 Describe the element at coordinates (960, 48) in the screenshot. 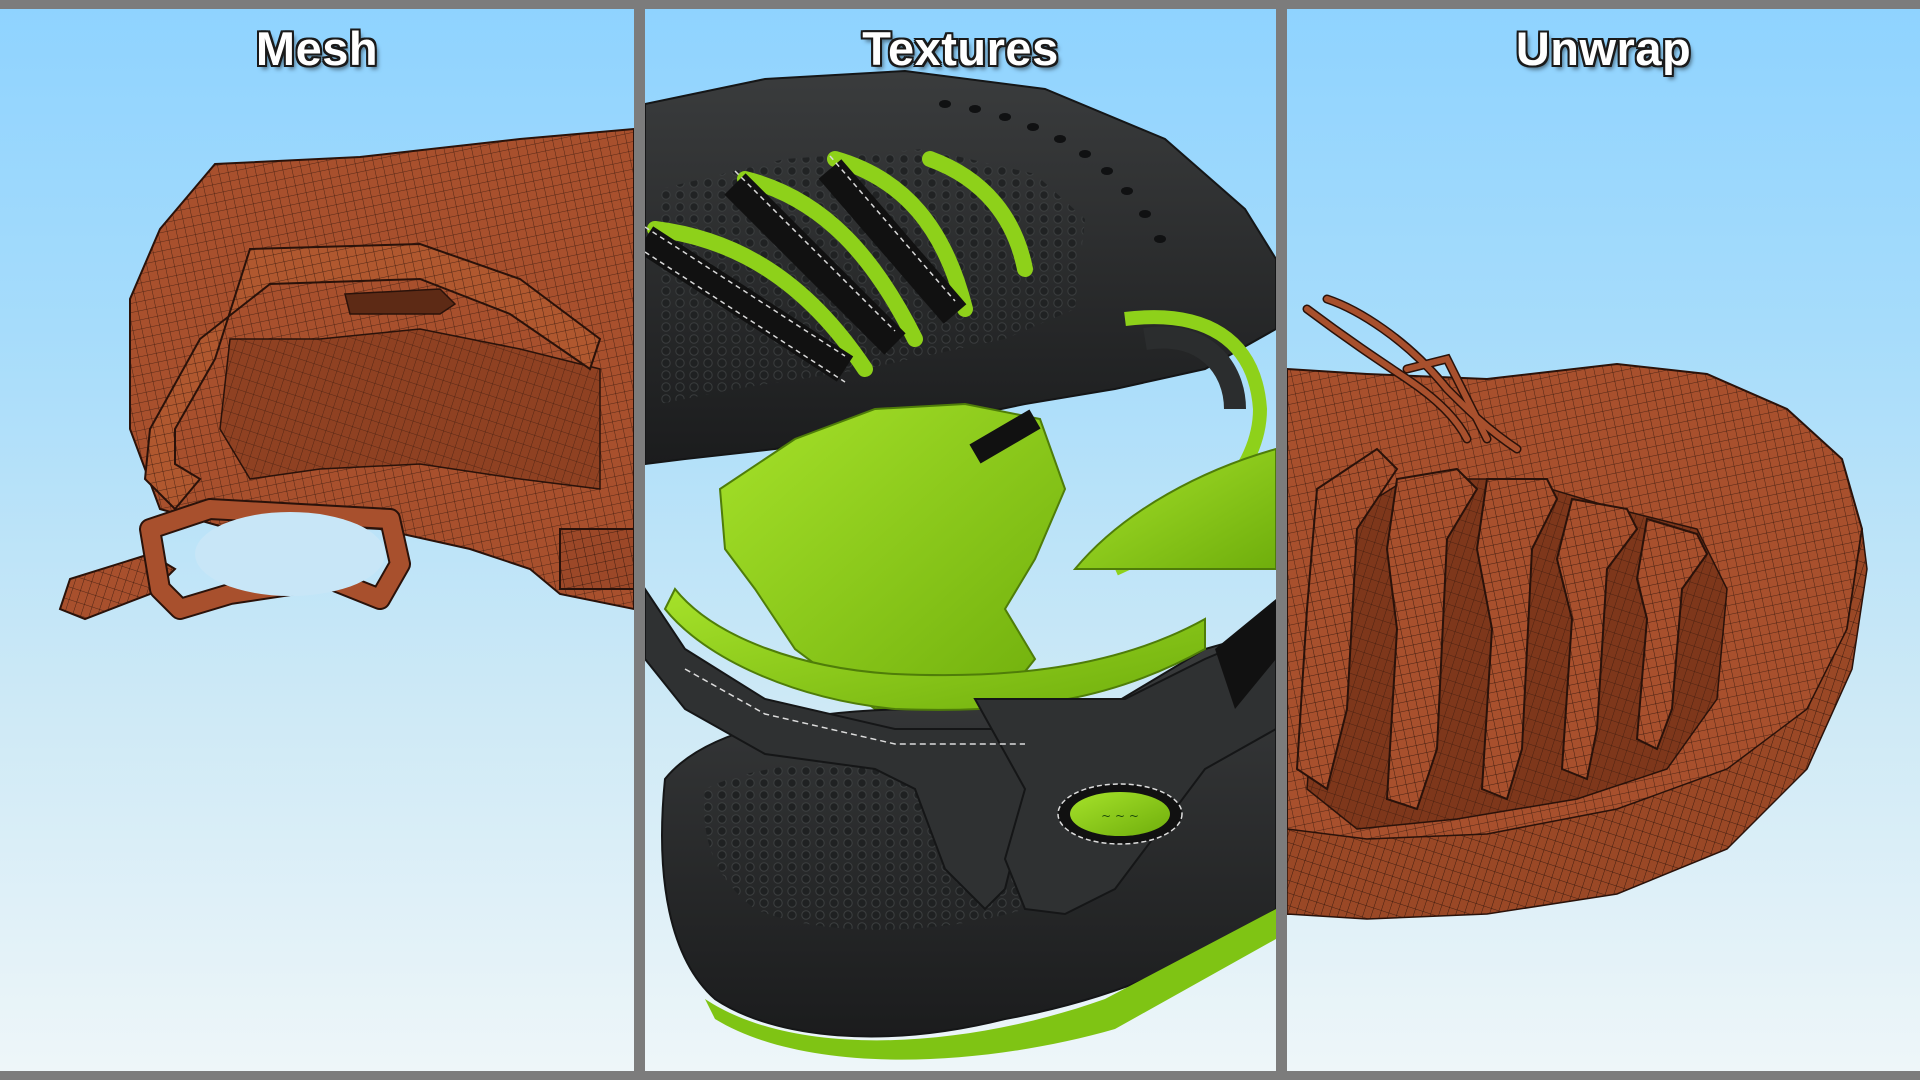

I see `panel-title-textures: Textures` at that location.